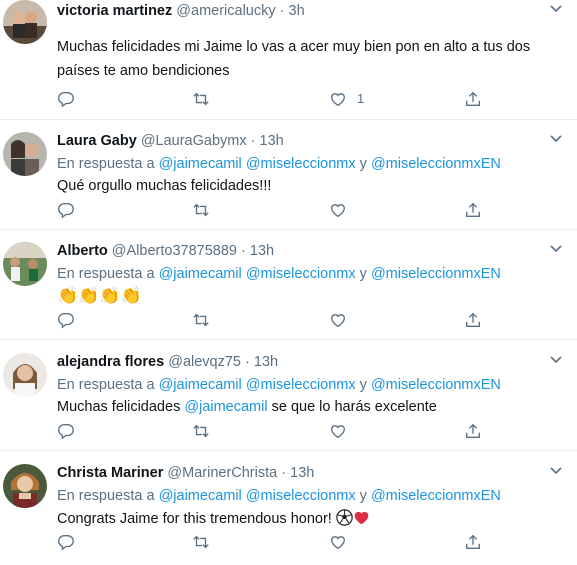 The height and width of the screenshot is (565, 577). I want to click on tweet-text: Qué orgullo muchas felicidades!!!, so click(164, 186).